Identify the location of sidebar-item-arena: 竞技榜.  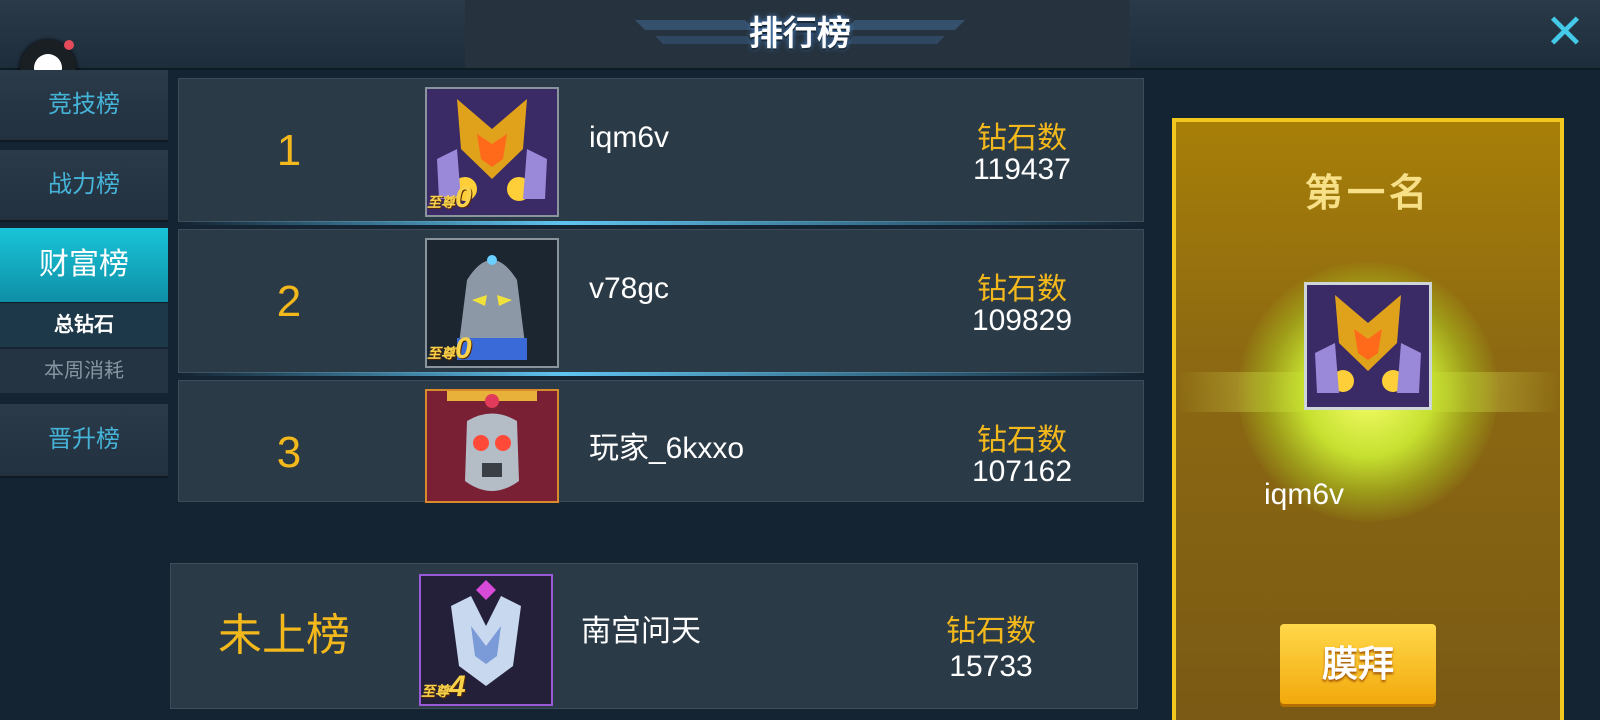
(84, 106).